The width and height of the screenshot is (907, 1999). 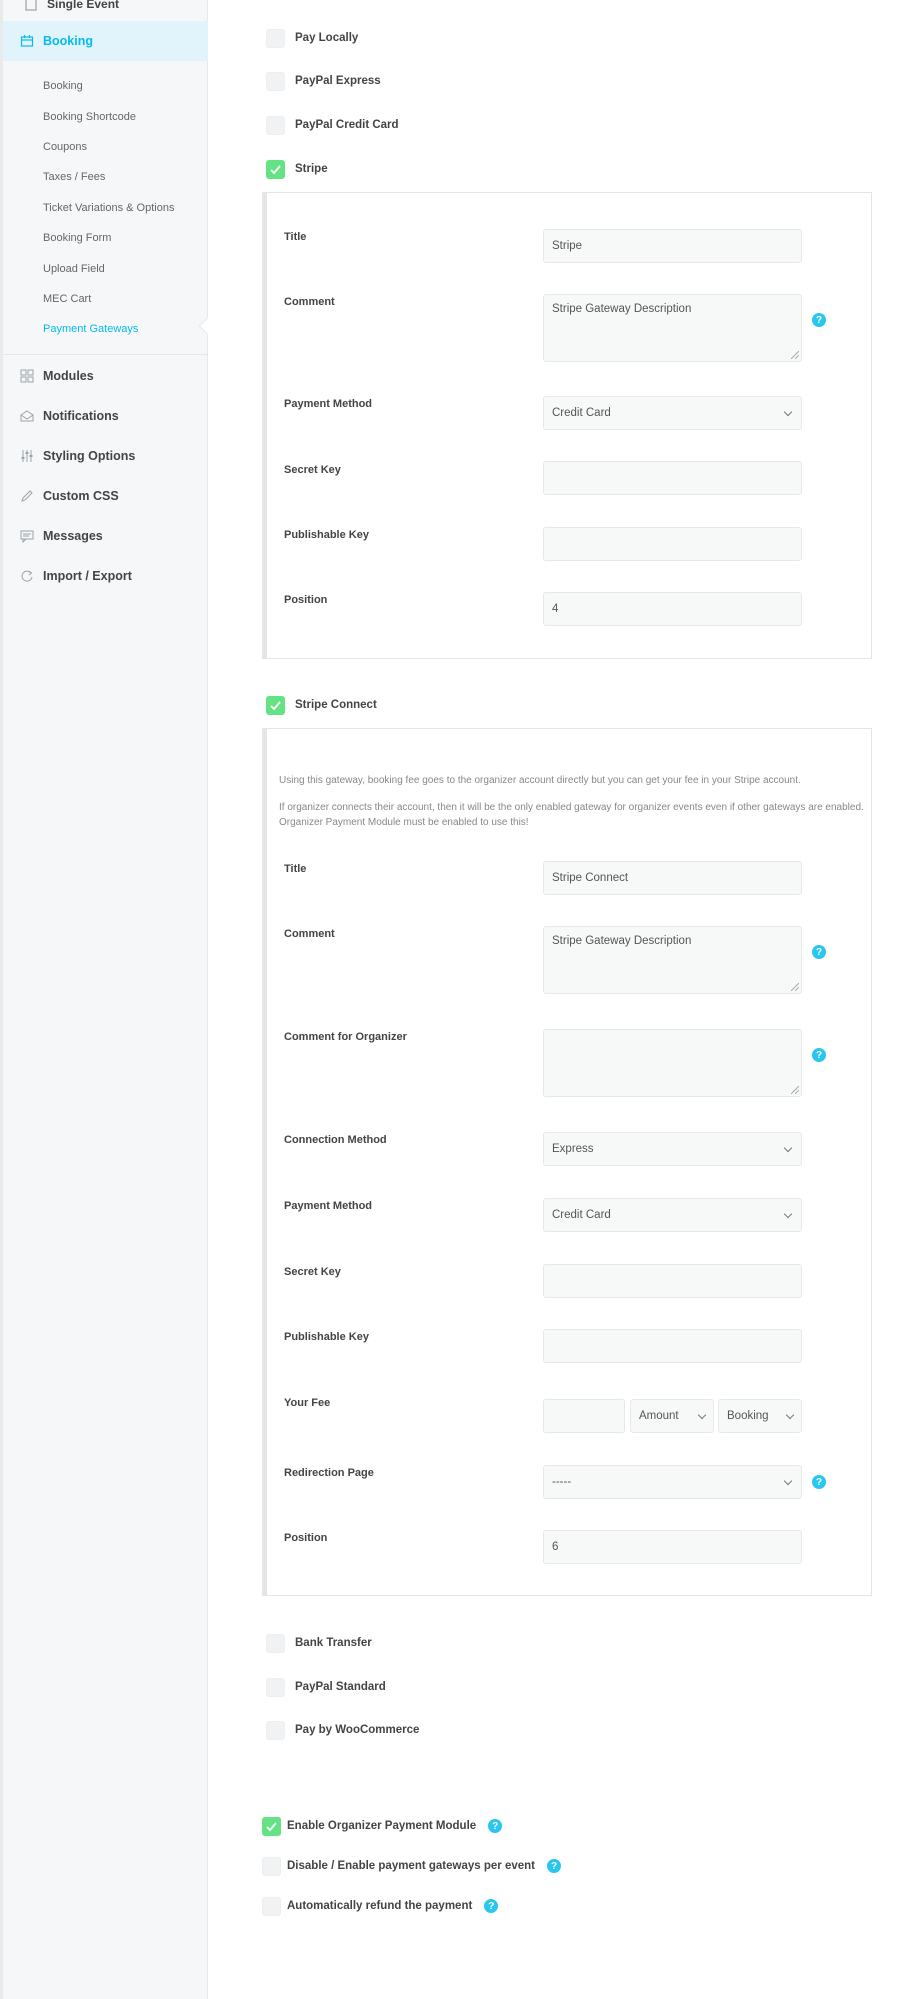 What do you see at coordinates (672, 1149) in the screenshot?
I see `connect-connection-method-select: Express` at bounding box center [672, 1149].